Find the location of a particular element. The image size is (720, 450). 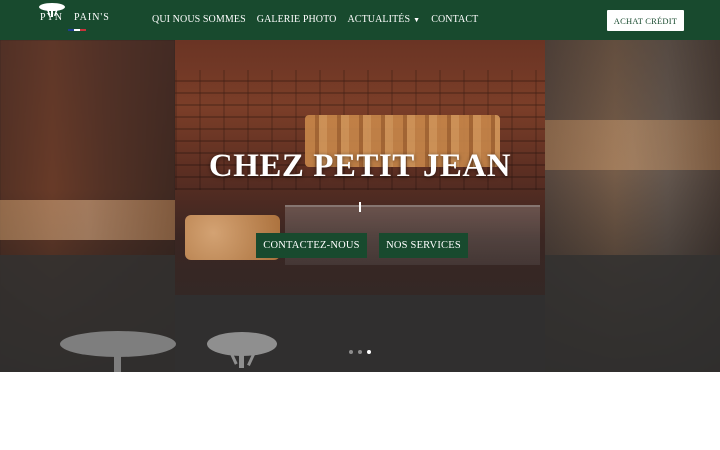

chevron-down-icon: ▼ is located at coordinates (417, 20).